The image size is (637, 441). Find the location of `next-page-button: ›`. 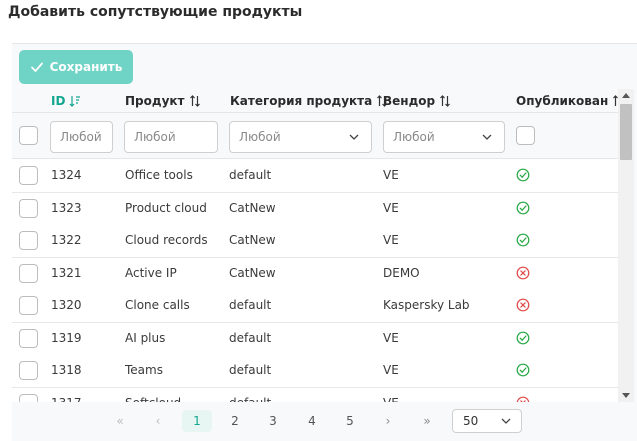

next-page-button: › is located at coordinates (388, 421).